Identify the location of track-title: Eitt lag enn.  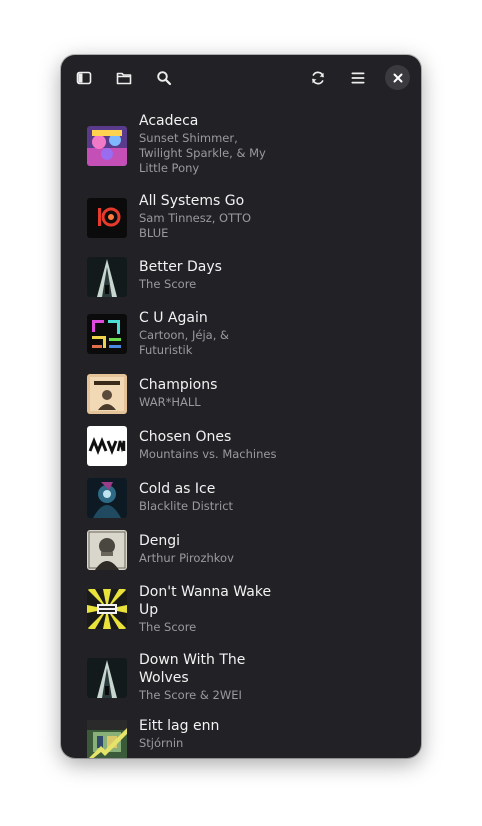
(179, 726).